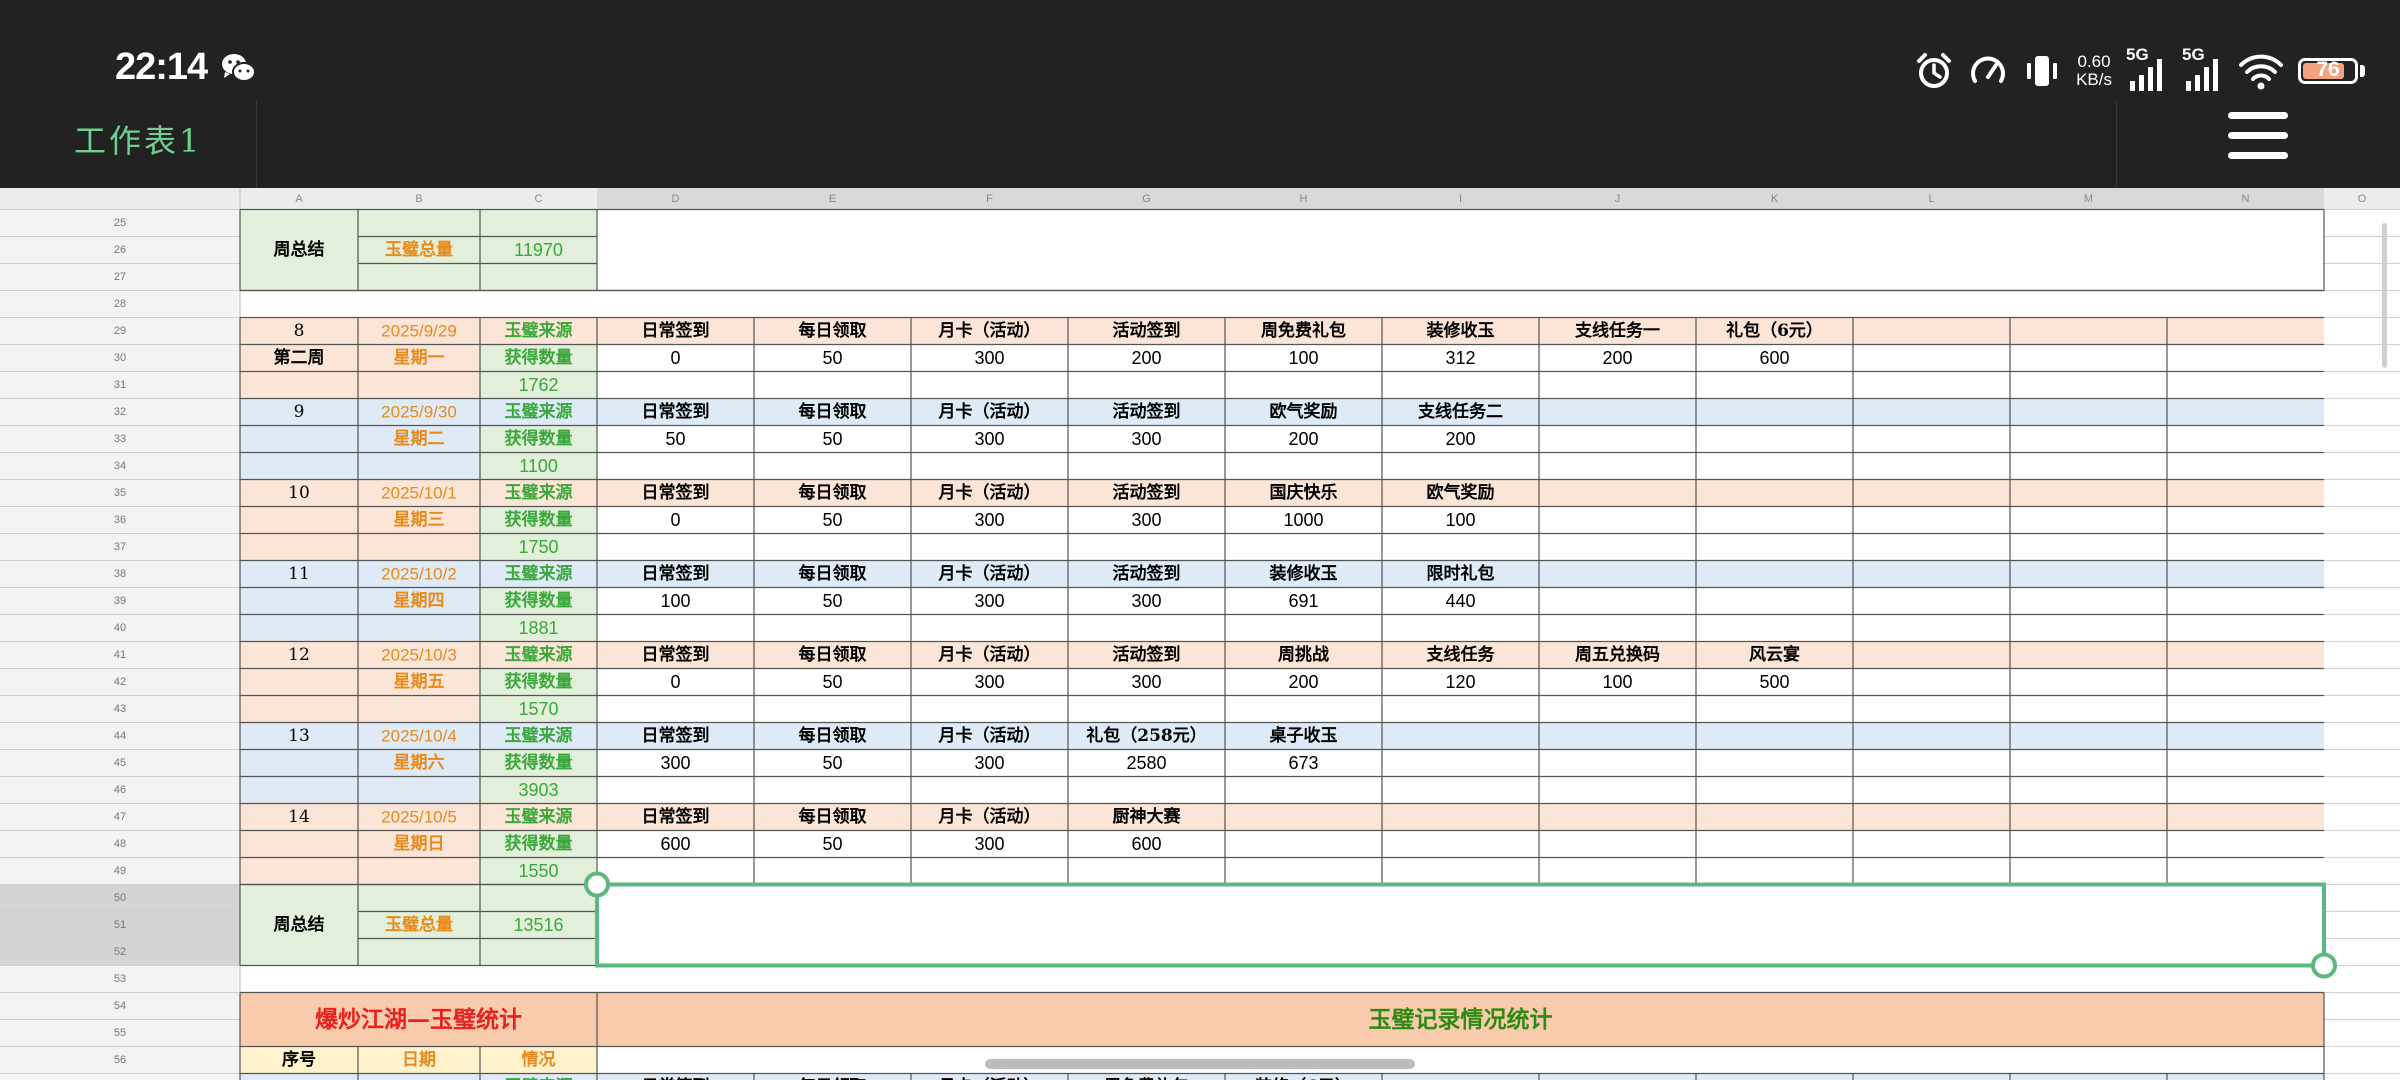 This screenshot has height=1080, width=2400. Describe the element at coordinates (120, 1006) in the screenshot. I see `row-number-54: 54` at that location.